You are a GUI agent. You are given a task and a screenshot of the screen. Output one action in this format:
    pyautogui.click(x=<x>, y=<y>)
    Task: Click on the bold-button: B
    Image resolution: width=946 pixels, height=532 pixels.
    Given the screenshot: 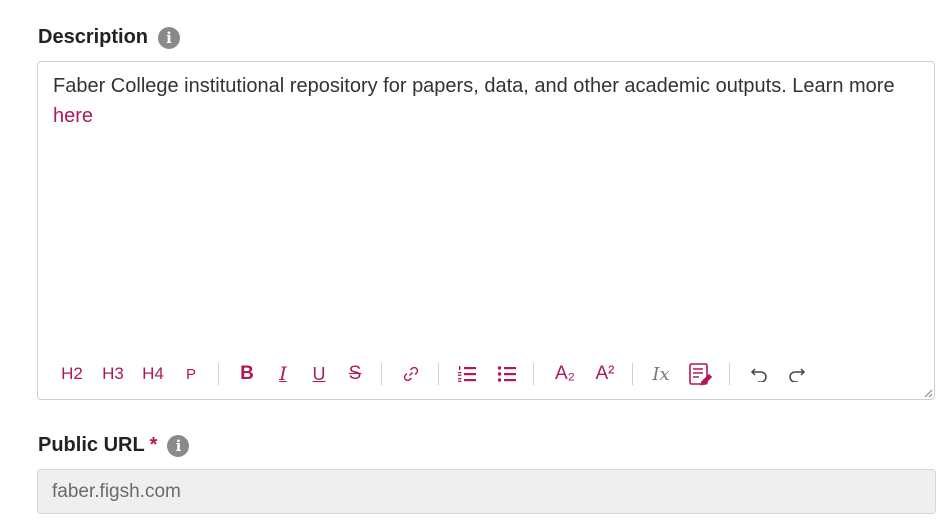 What is the action you would take?
    pyautogui.click(x=247, y=374)
    